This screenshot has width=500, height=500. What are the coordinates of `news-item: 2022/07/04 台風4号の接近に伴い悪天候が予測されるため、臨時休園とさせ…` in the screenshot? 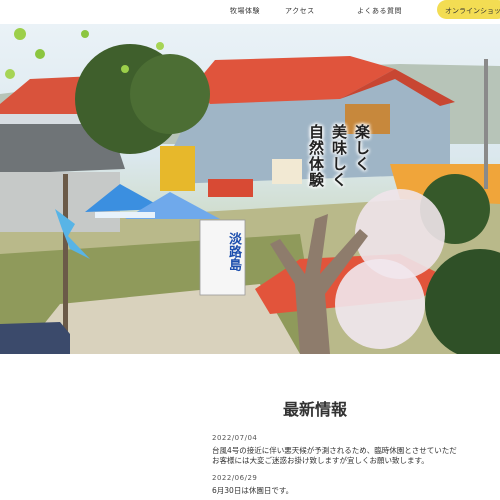 It's located at (356, 450).